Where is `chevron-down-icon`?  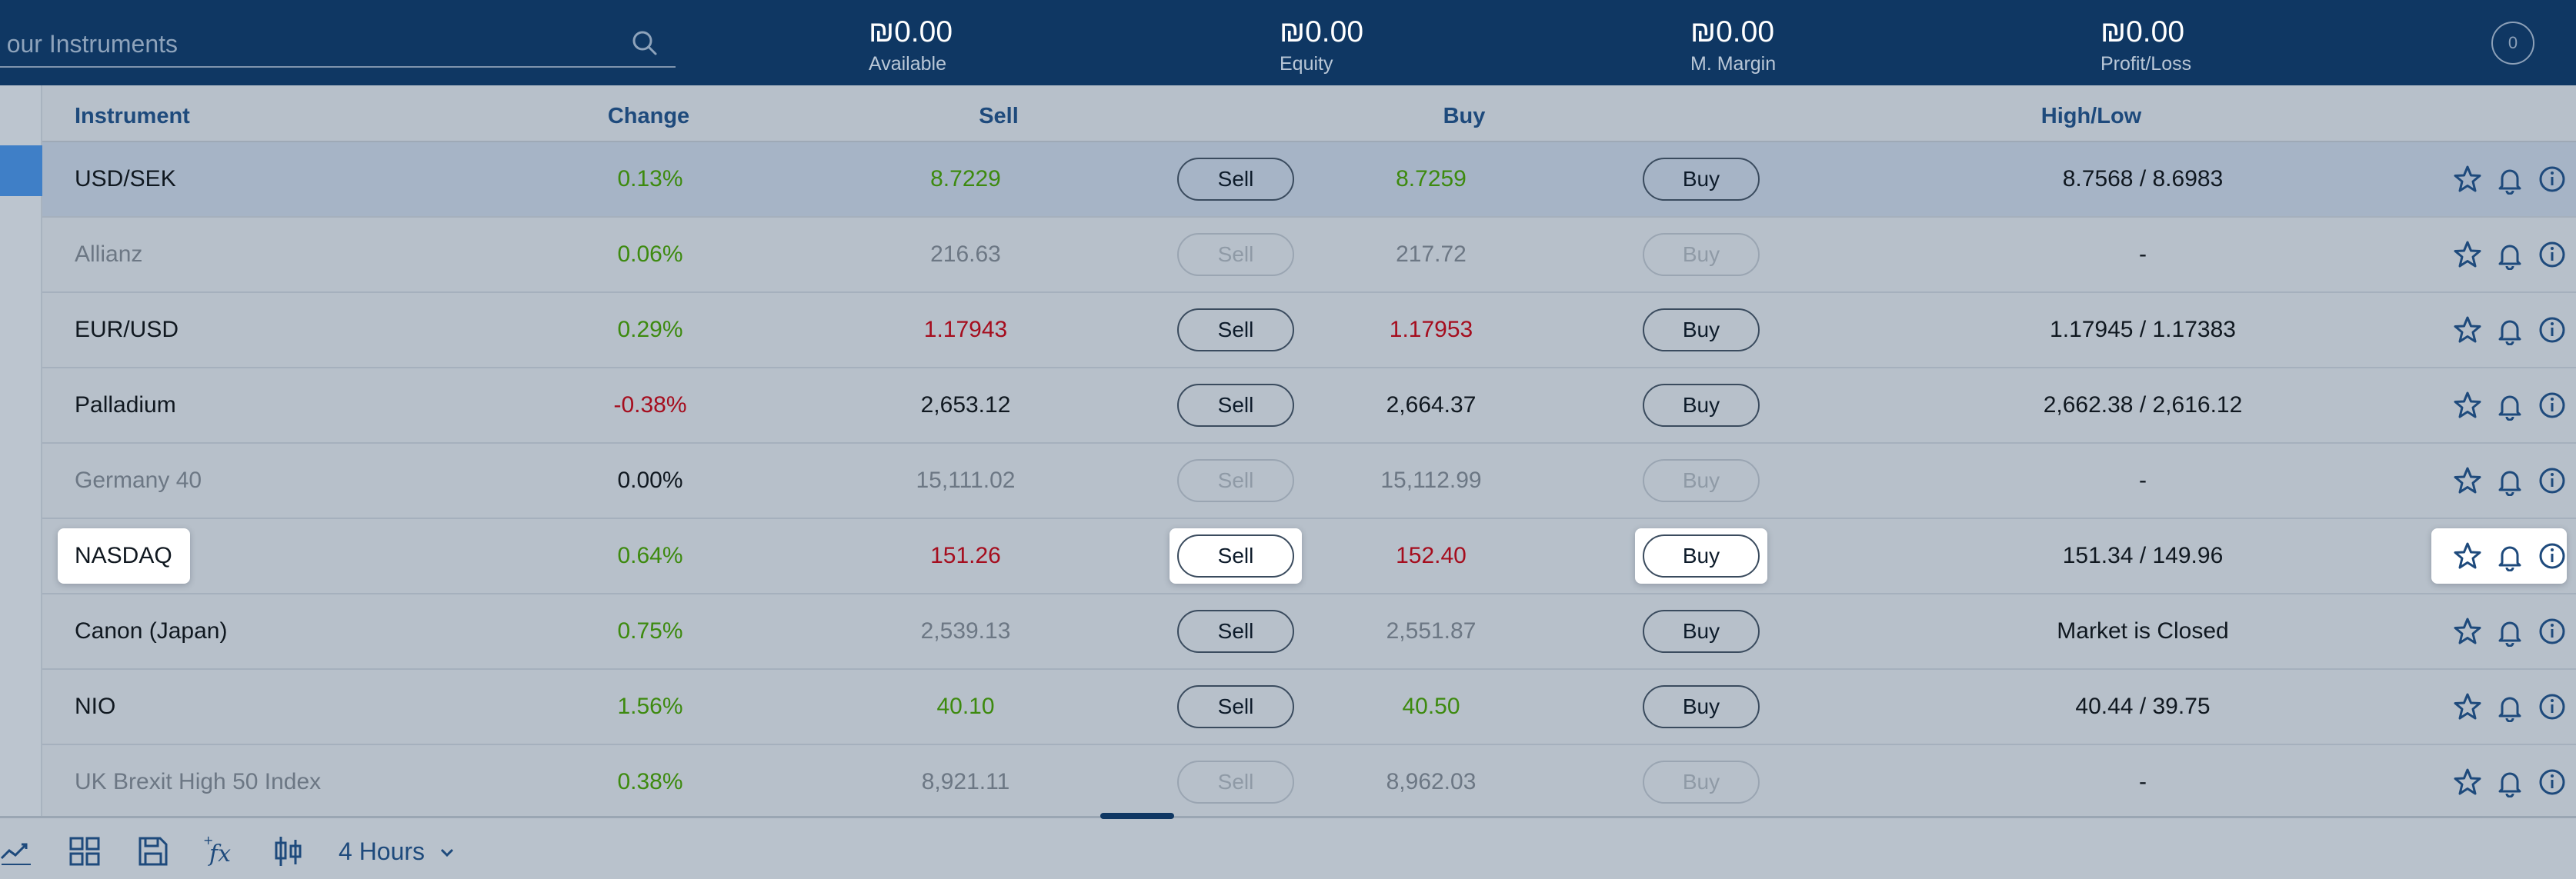 chevron-down-icon is located at coordinates (447, 853).